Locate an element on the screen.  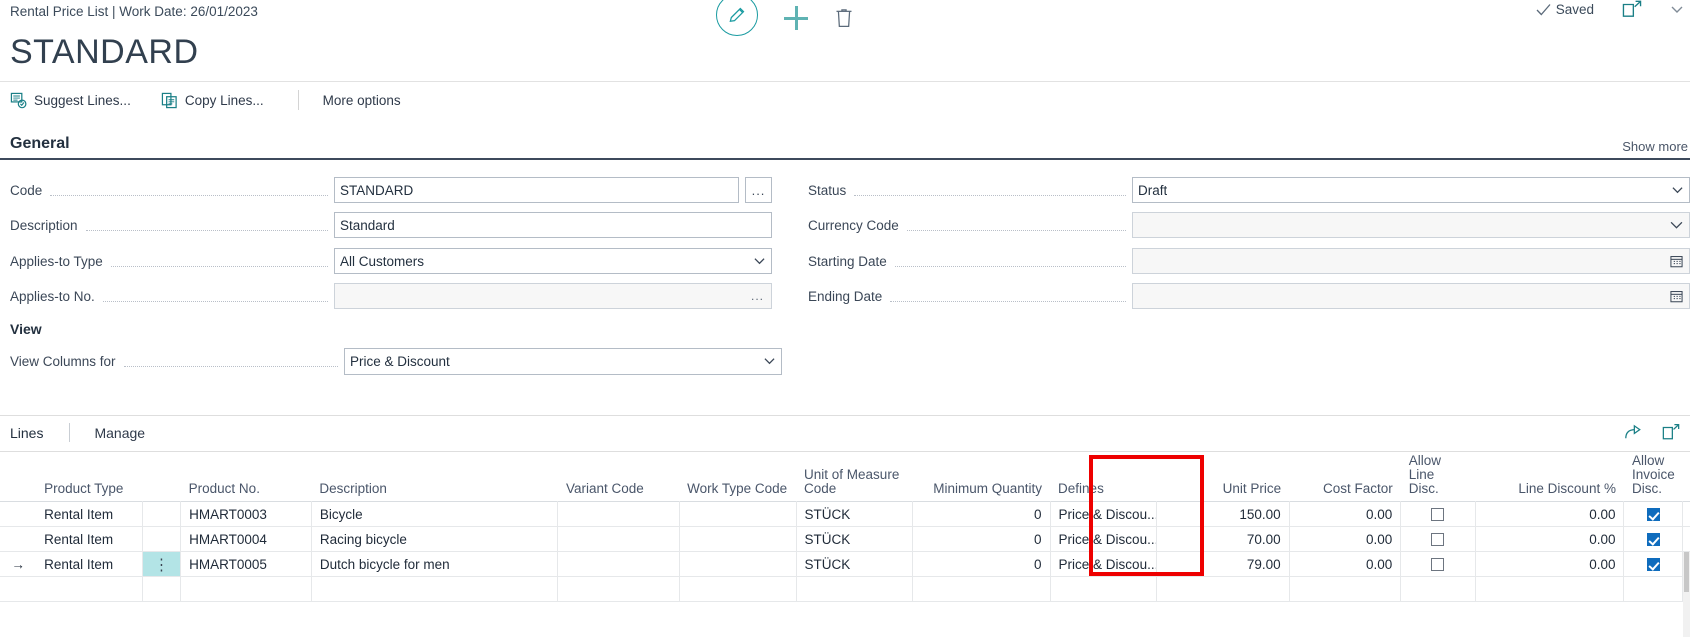
cell-minimum-quantity is located at coordinates (981, 589).